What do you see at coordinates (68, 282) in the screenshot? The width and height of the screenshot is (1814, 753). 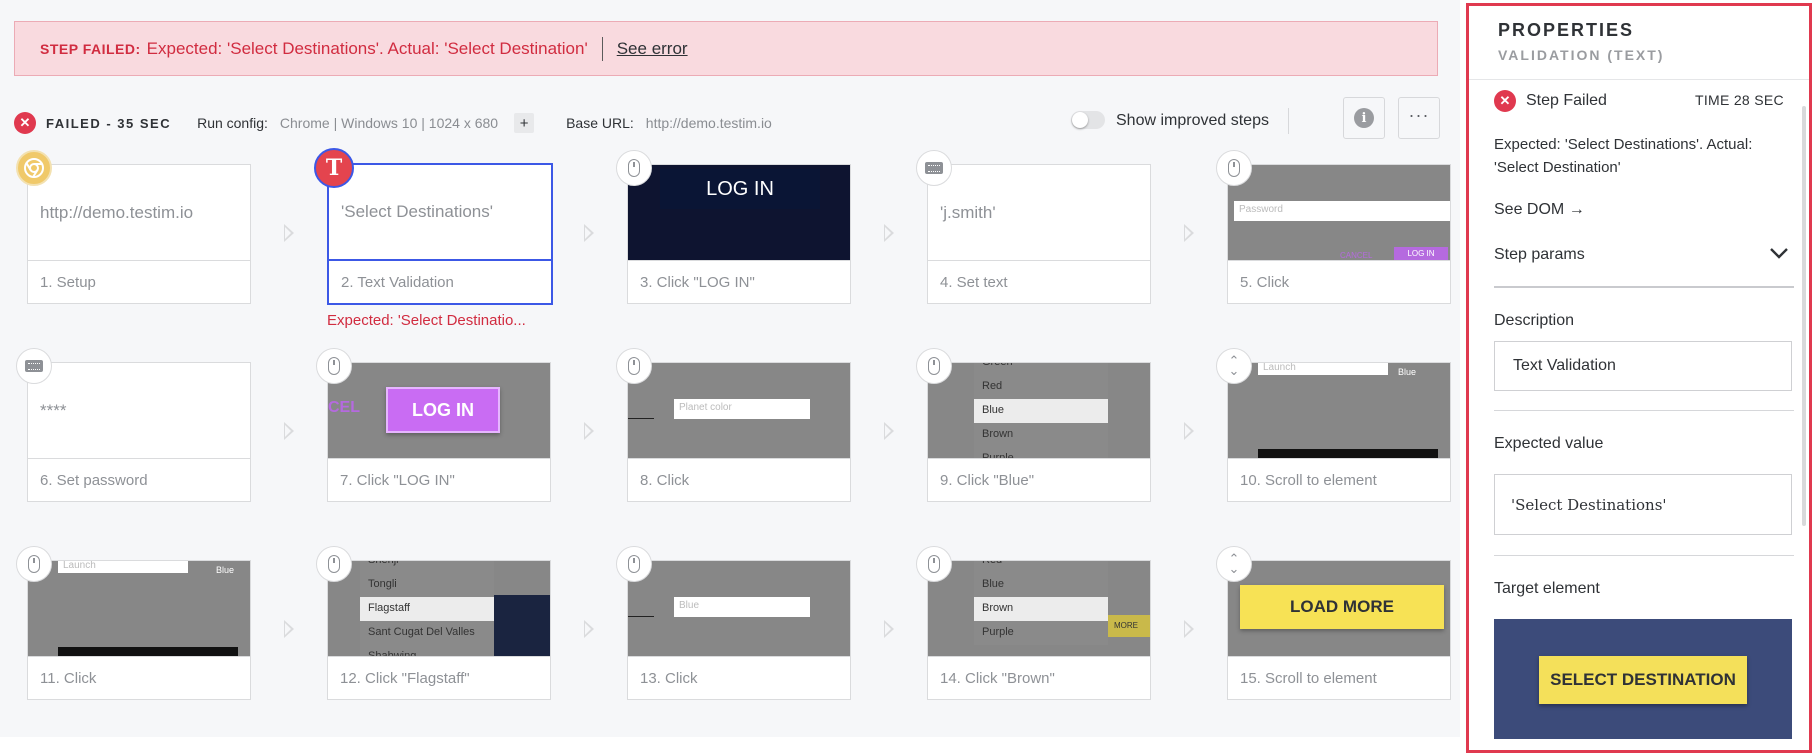 I see `step-label-1: 1. Setup` at bounding box center [68, 282].